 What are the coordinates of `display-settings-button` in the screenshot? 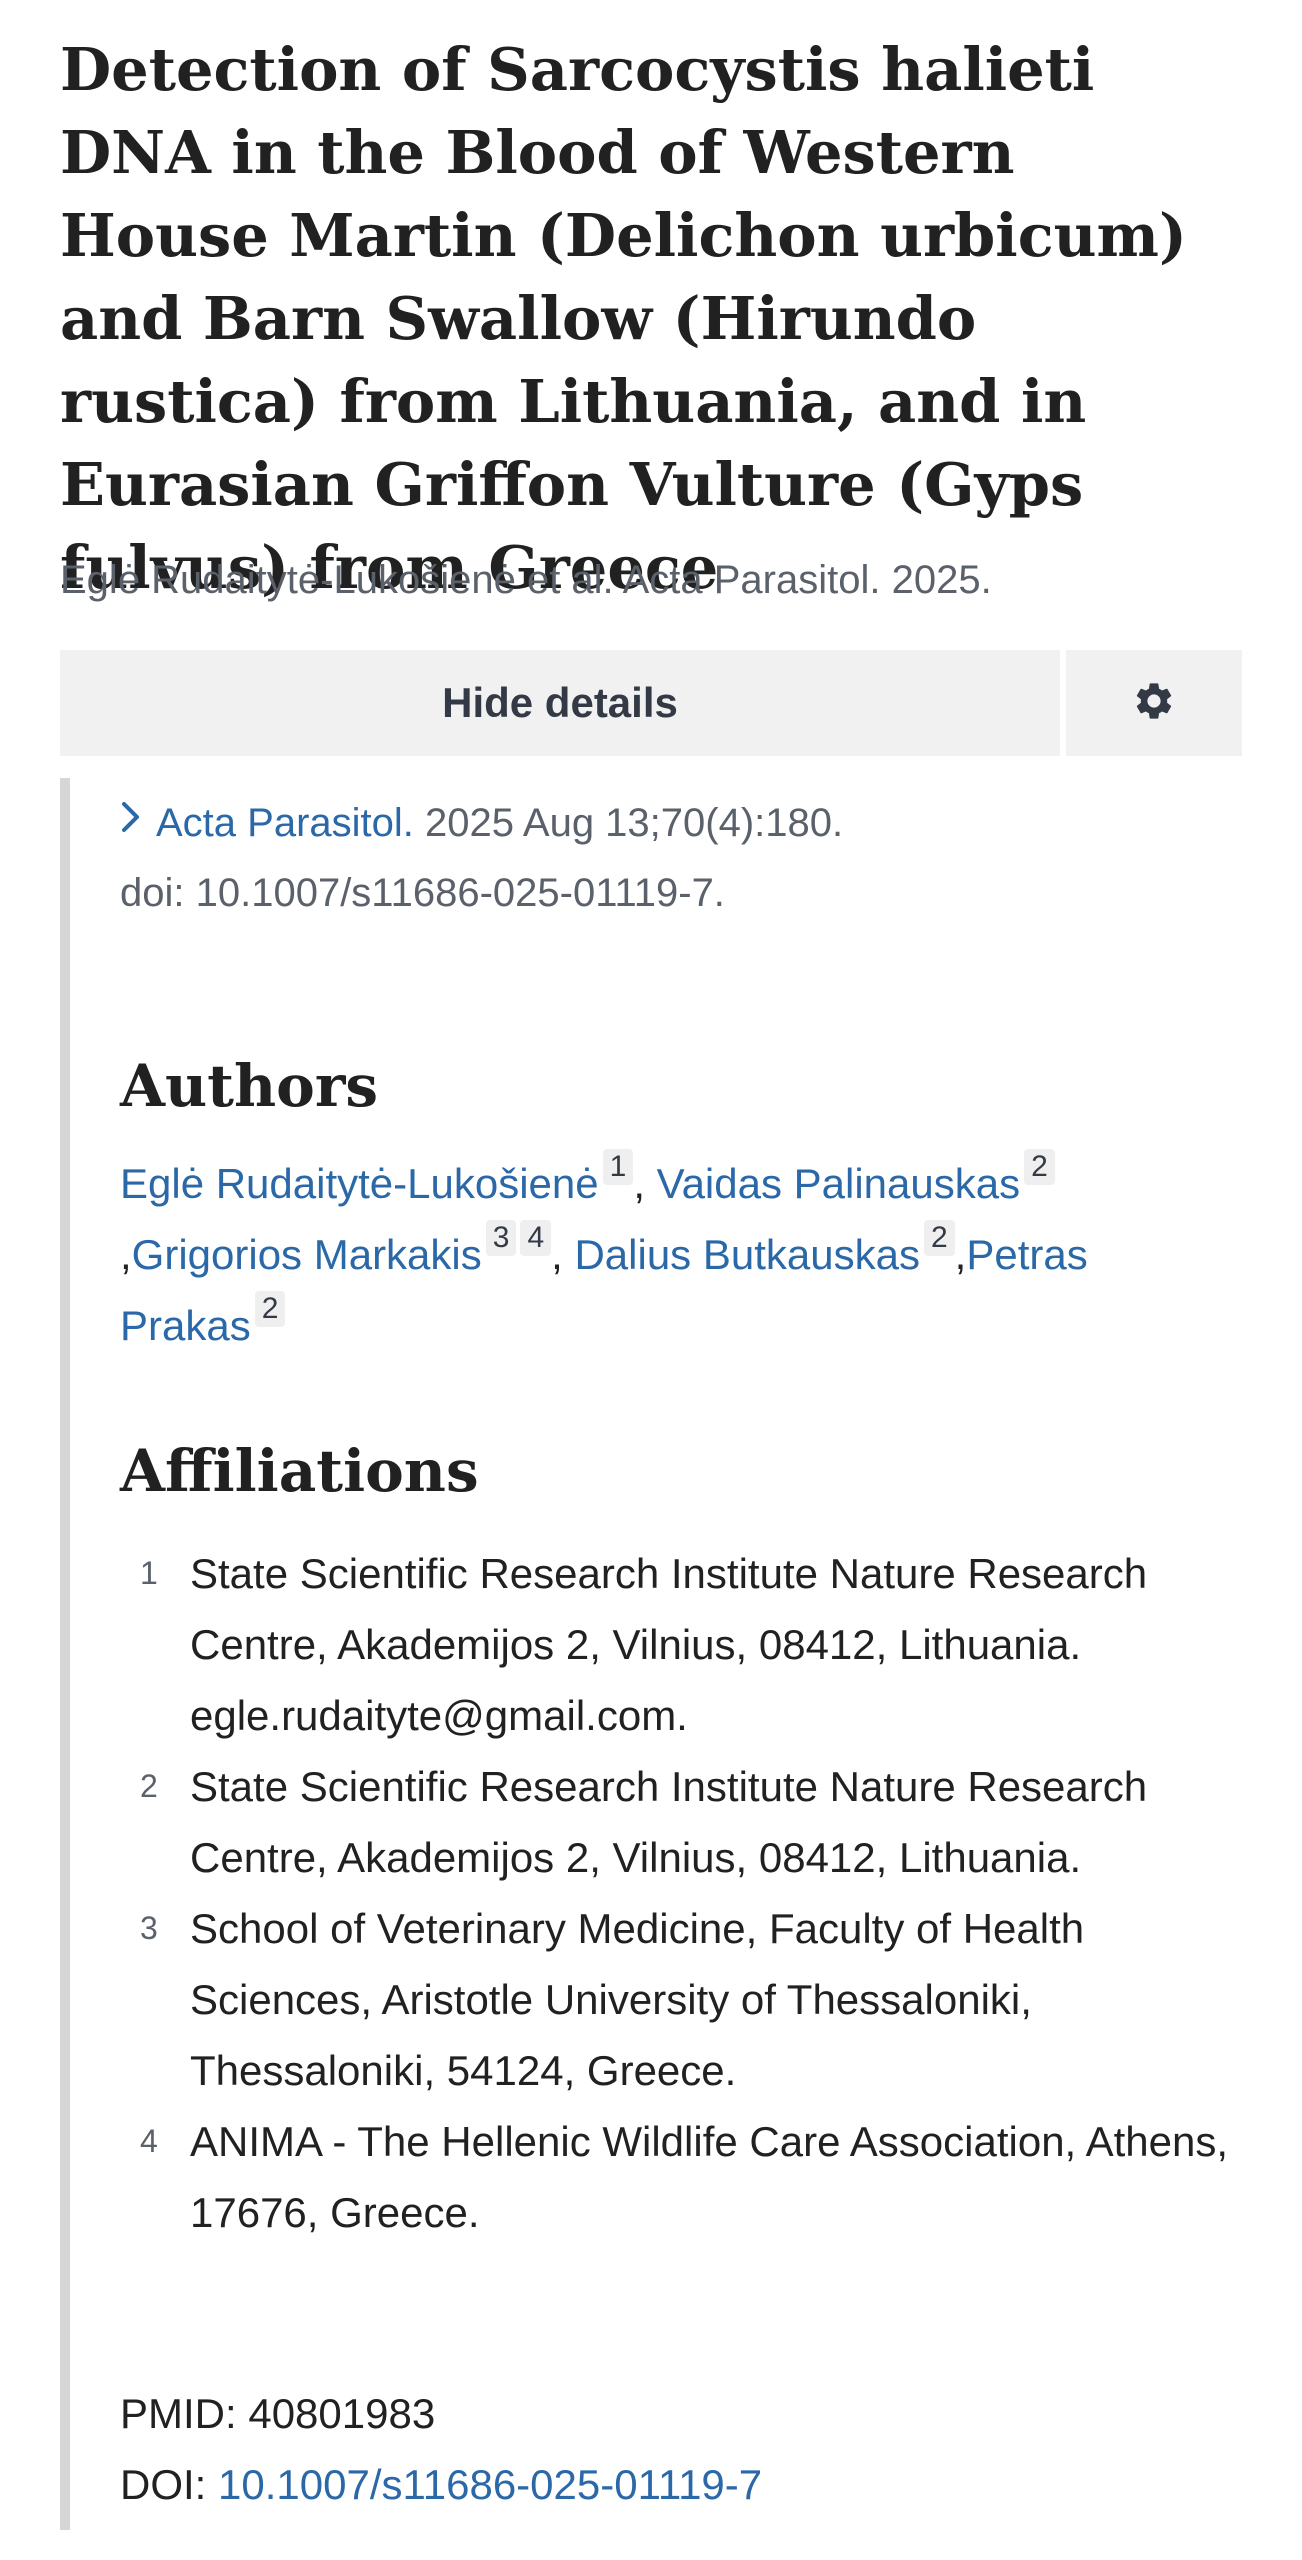 It's located at (1154, 703).